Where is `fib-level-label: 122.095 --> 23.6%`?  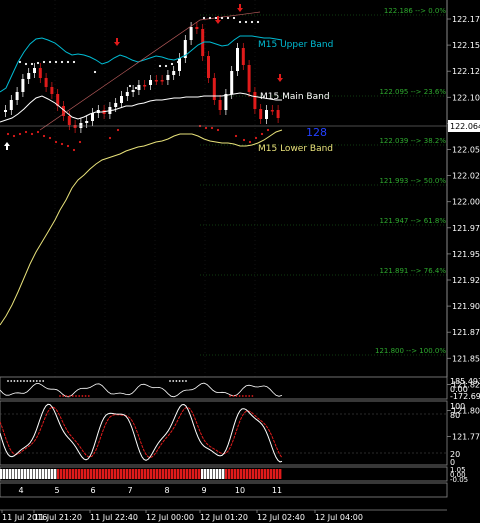
fib-level-label: 122.095 --> 23.6% is located at coordinates (412, 92).